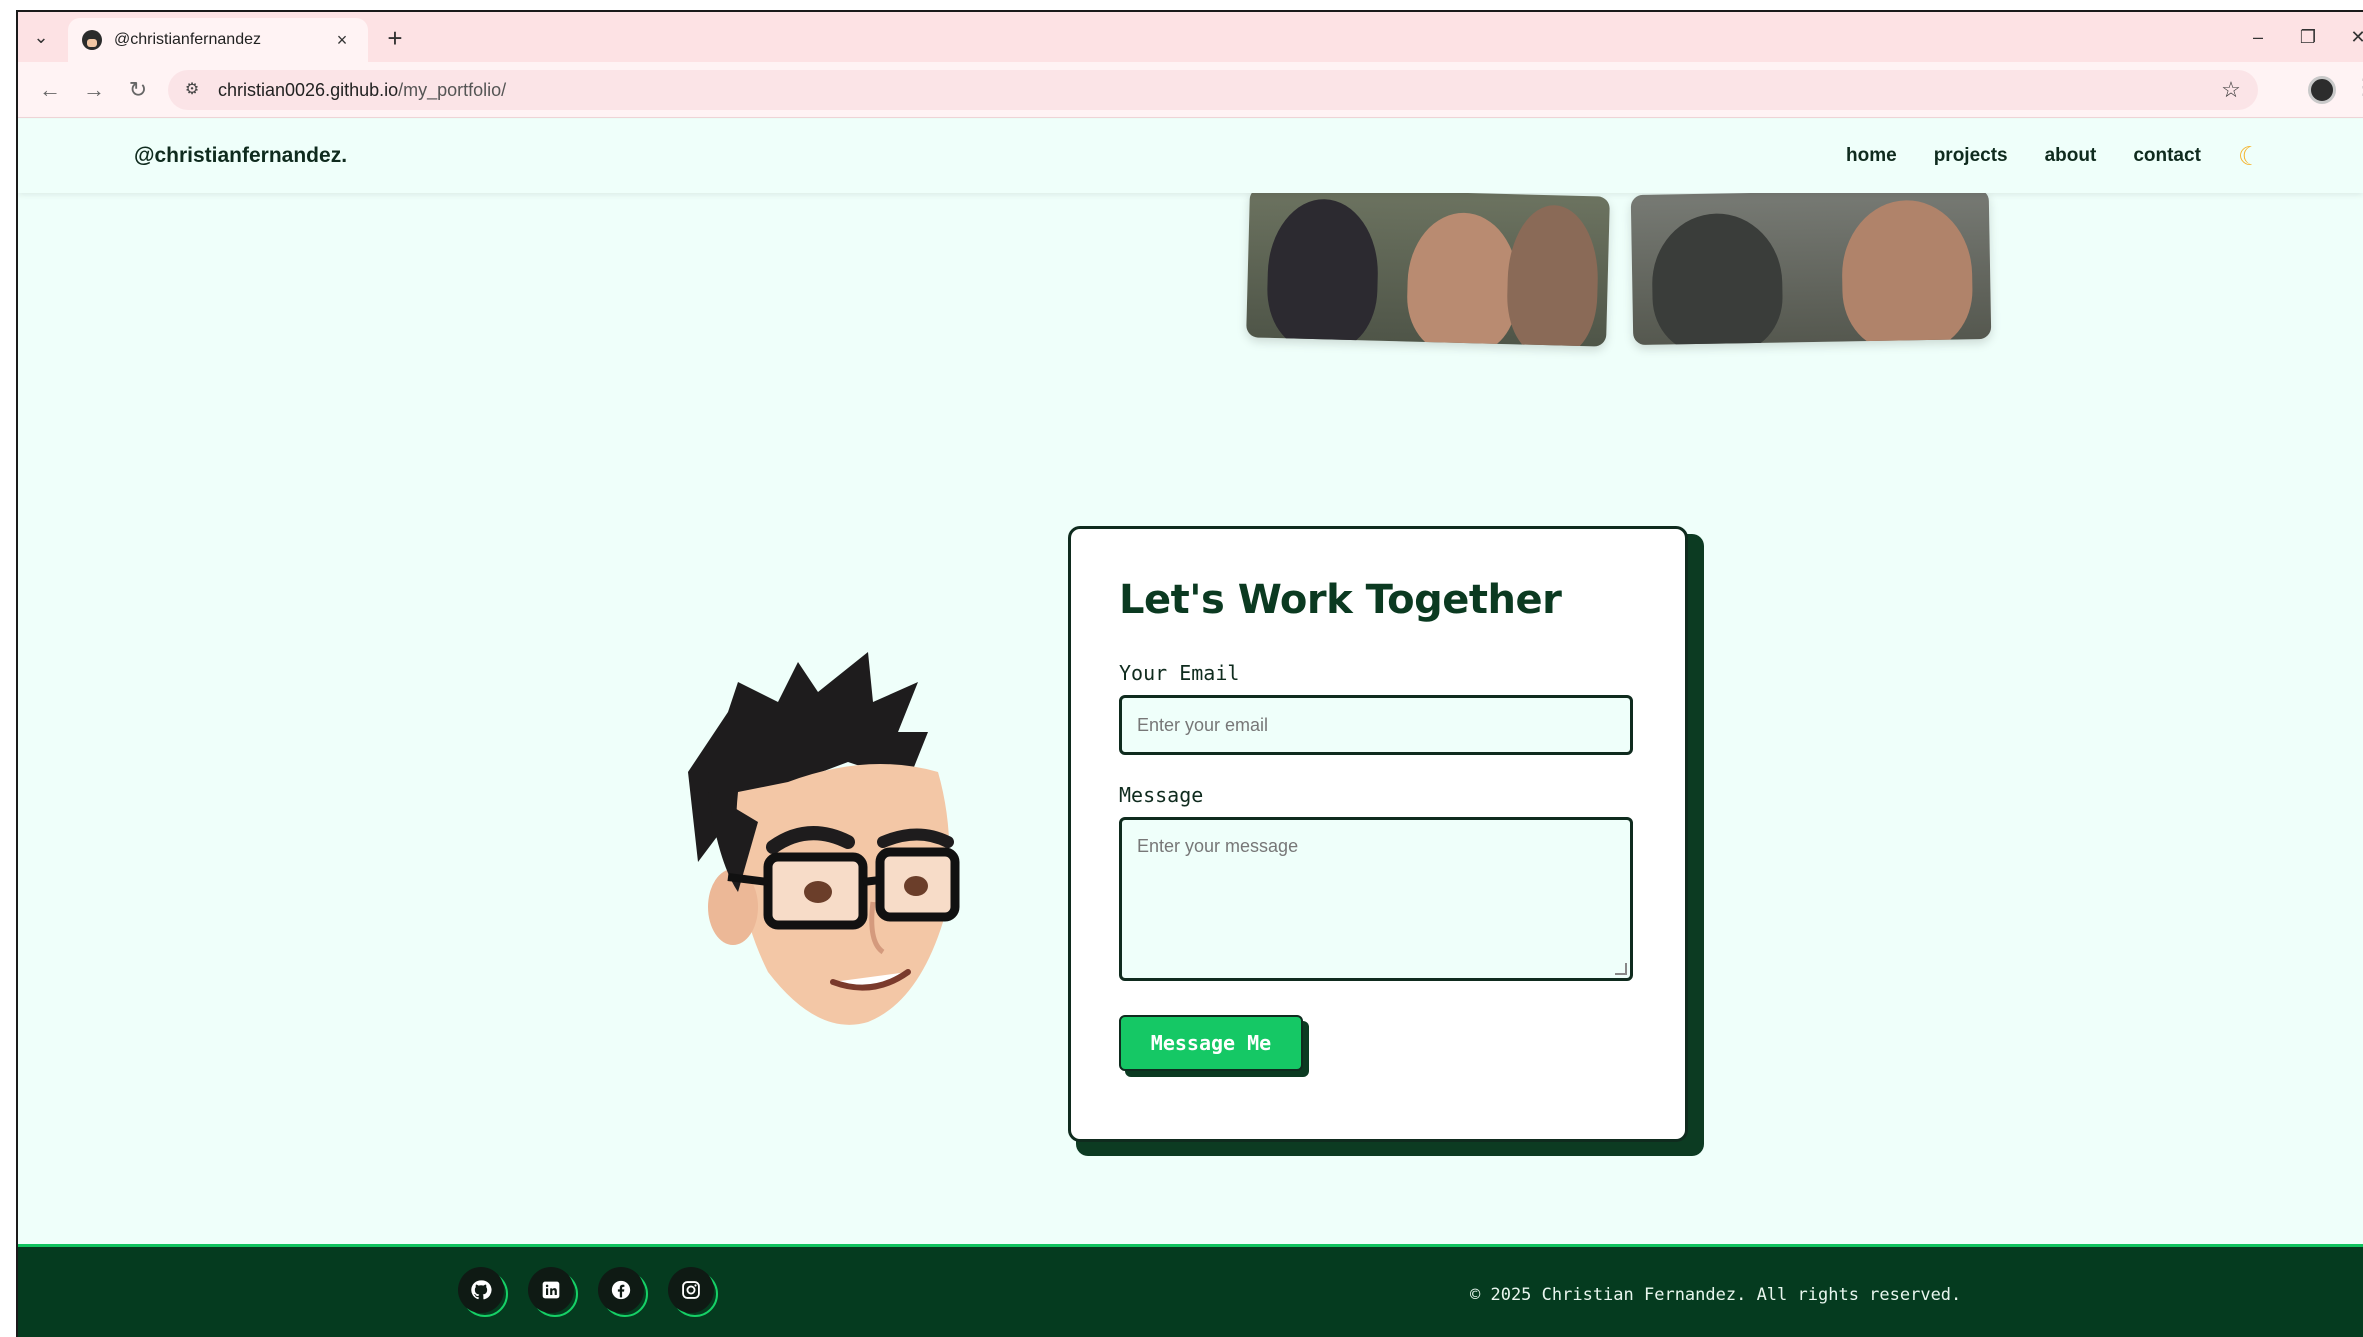  I want to click on instagram-icon, so click(691, 1290).